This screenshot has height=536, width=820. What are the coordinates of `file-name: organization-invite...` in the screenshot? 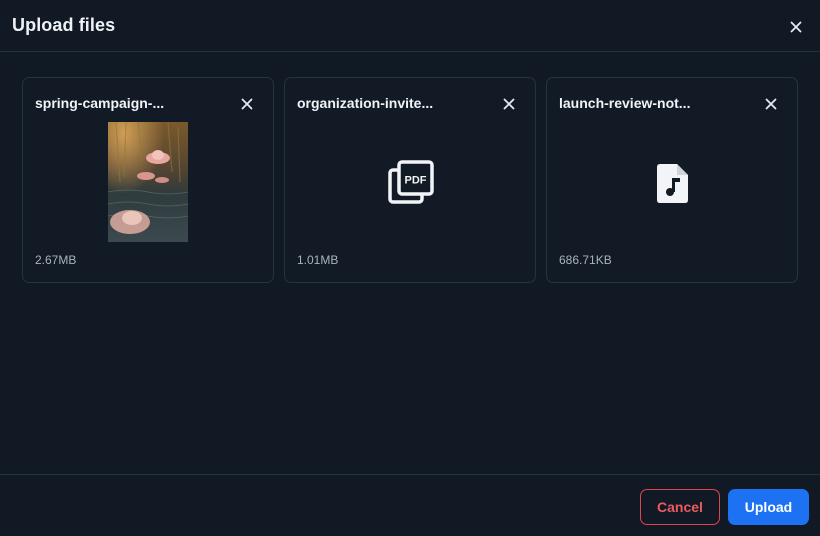 It's located at (365, 103).